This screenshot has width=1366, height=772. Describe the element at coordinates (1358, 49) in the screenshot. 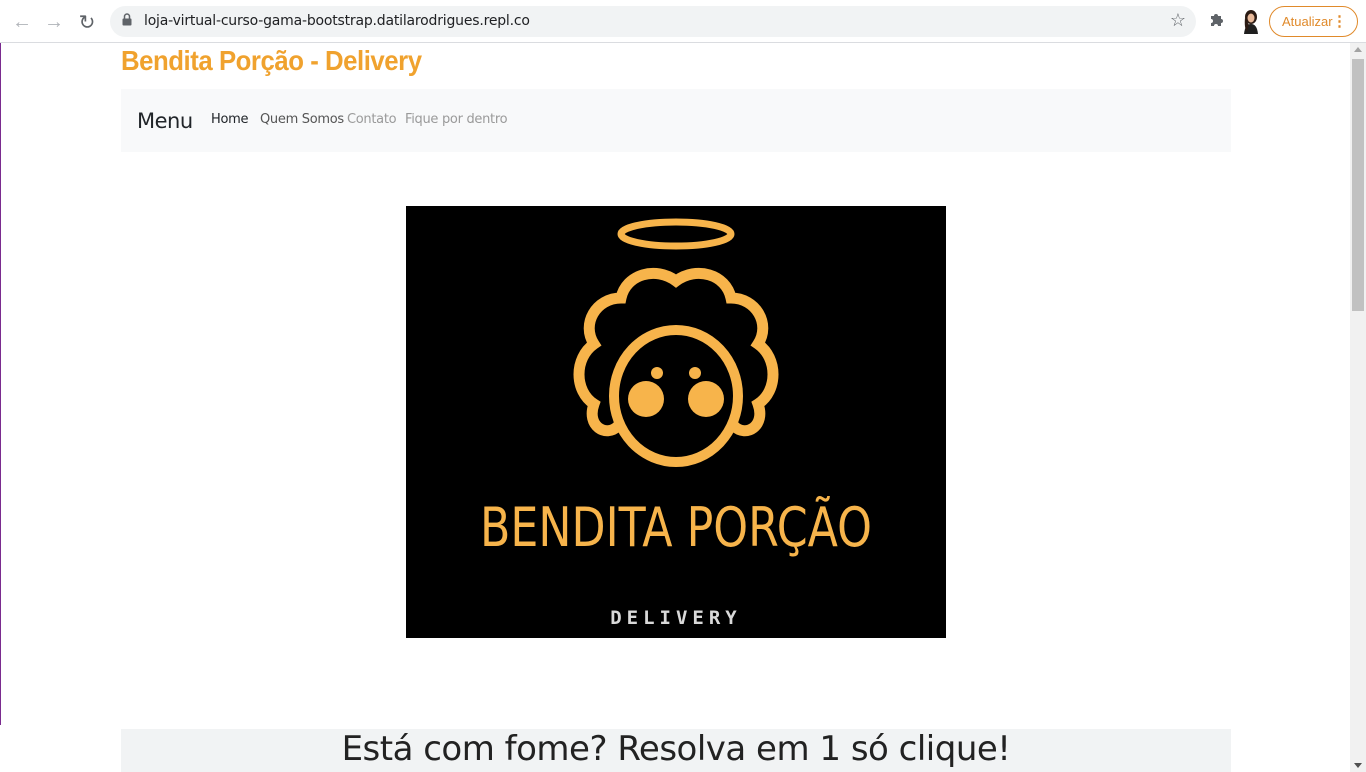

I see `scroll-up-arrow-icon` at that location.